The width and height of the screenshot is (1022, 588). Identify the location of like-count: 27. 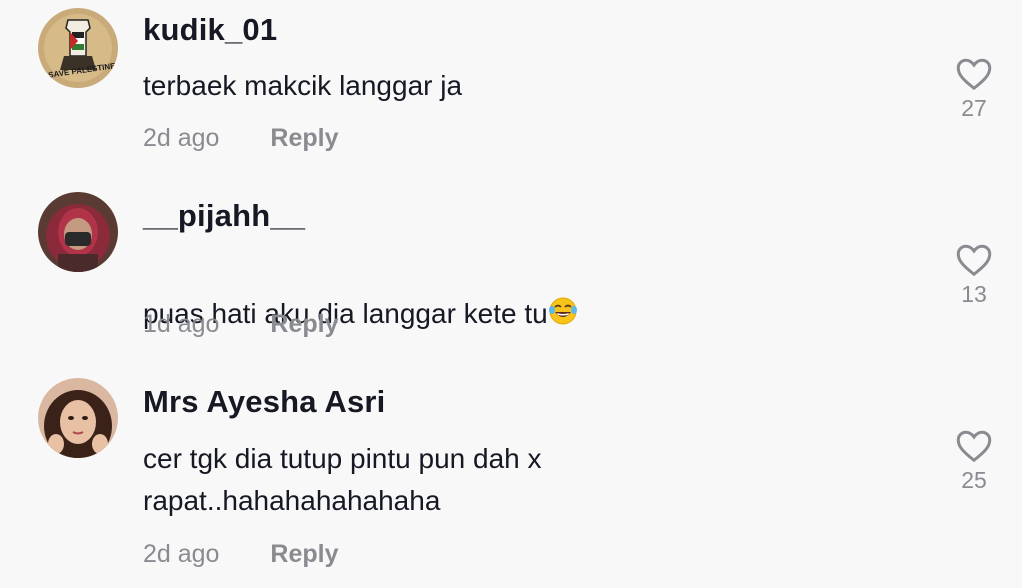
(974, 108).